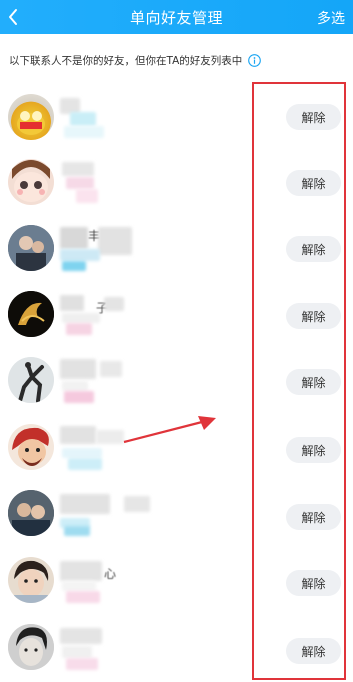 This screenshot has height=682, width=353. What do you see at coordinates (176, 590) in the screenshot?
I see `contact-row: 心 解除` at bounding box center [176, 590].